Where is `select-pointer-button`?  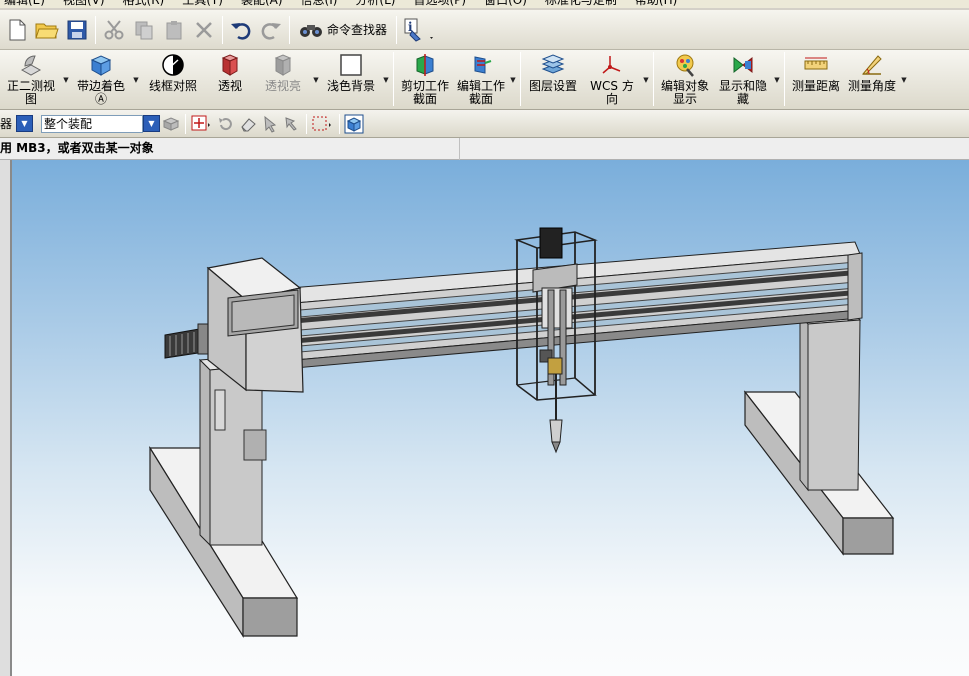
select-pointer-button is located at coordinates (292, 124).